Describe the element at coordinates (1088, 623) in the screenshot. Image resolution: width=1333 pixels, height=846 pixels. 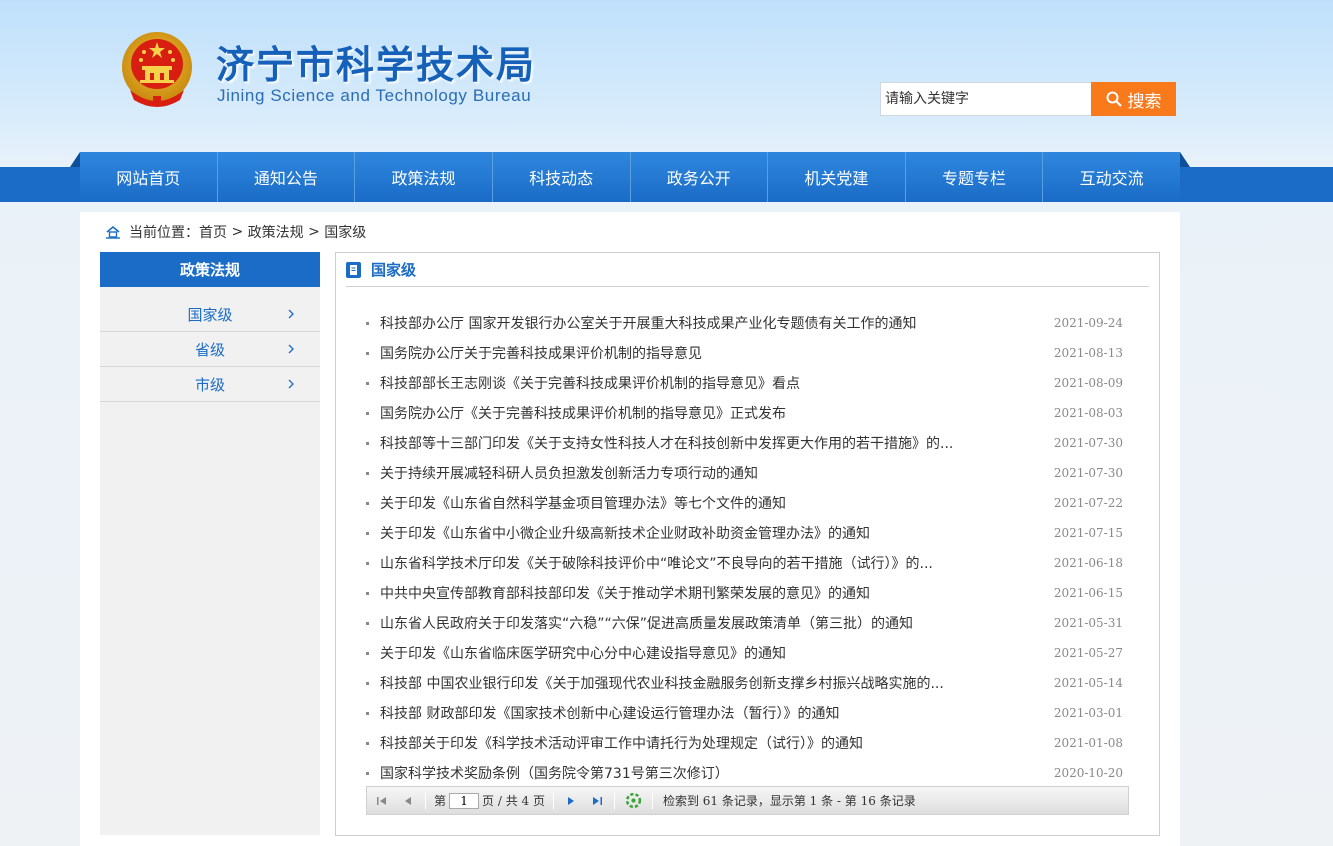
I see `article-date: 2021-05-31` at that location.